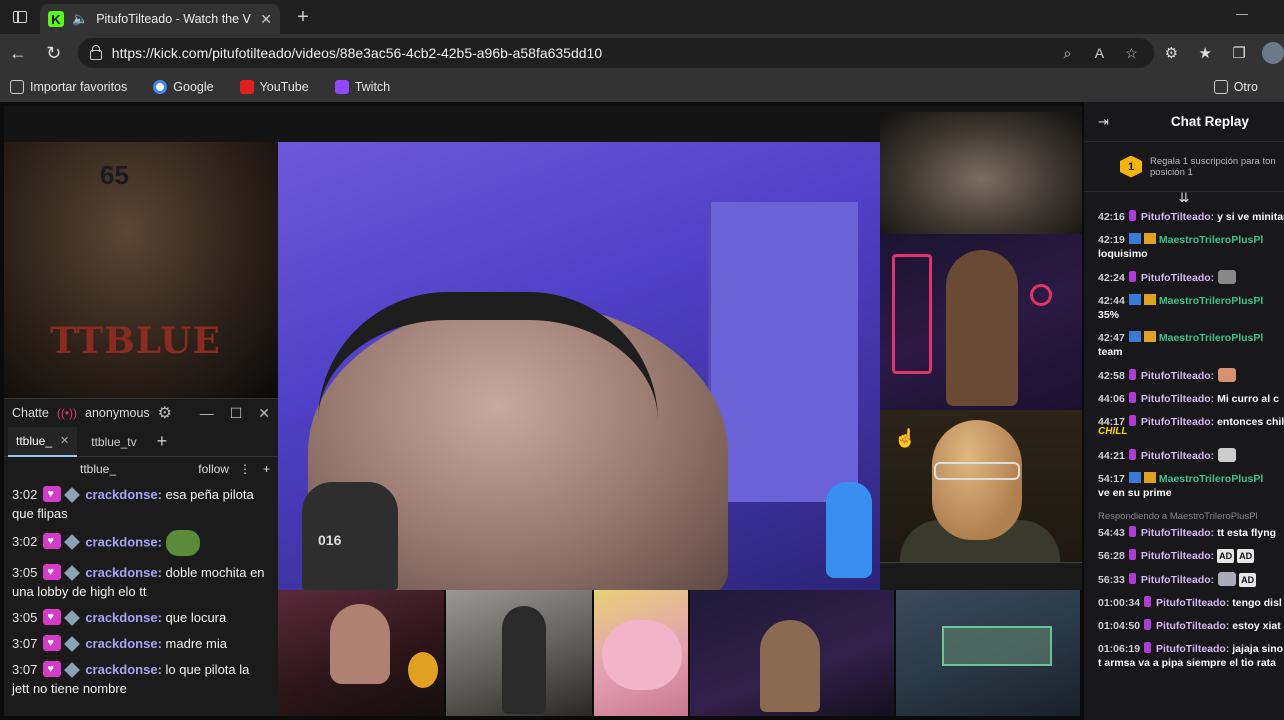  I want to click on expand-chevron-icon: ⇊, so click(1184, 198).